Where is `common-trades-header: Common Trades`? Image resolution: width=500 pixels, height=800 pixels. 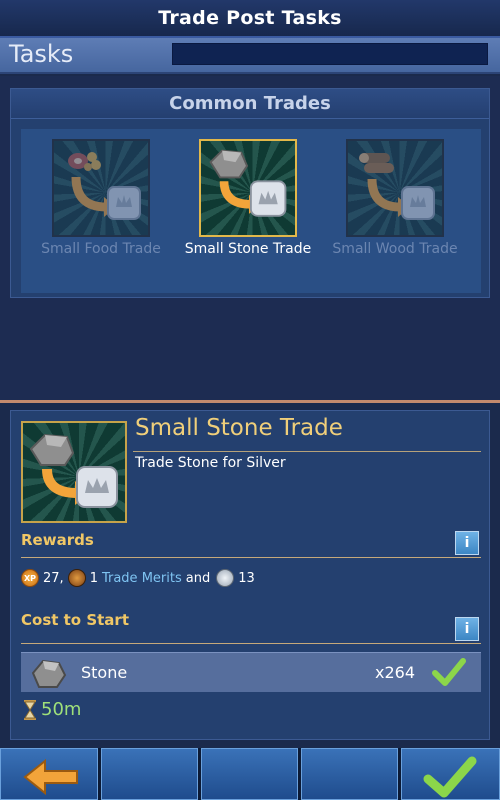 common-trades-header: Common Trades is located at coordinates (250, 104).